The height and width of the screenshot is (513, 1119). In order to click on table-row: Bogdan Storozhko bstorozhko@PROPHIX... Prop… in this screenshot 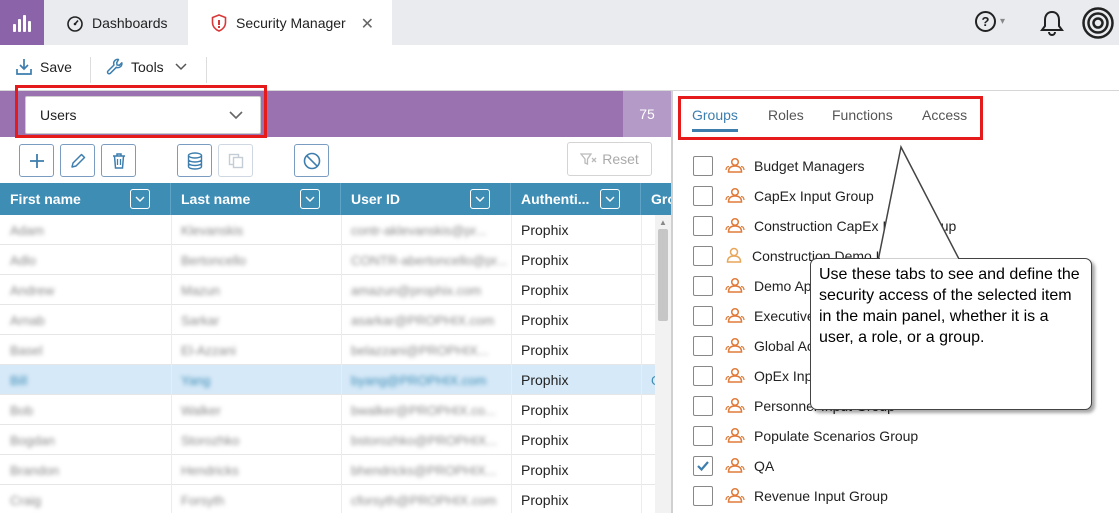, I will do `click(327, 440)`.